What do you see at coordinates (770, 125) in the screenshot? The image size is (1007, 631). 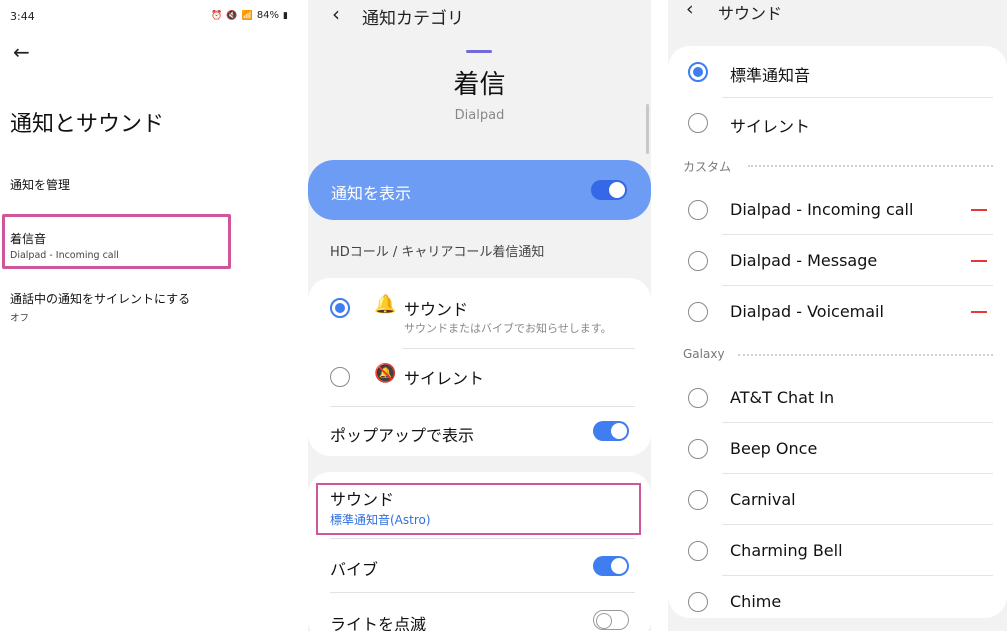 I see `silent-label: サイレント` at bounding box center [770, 125].